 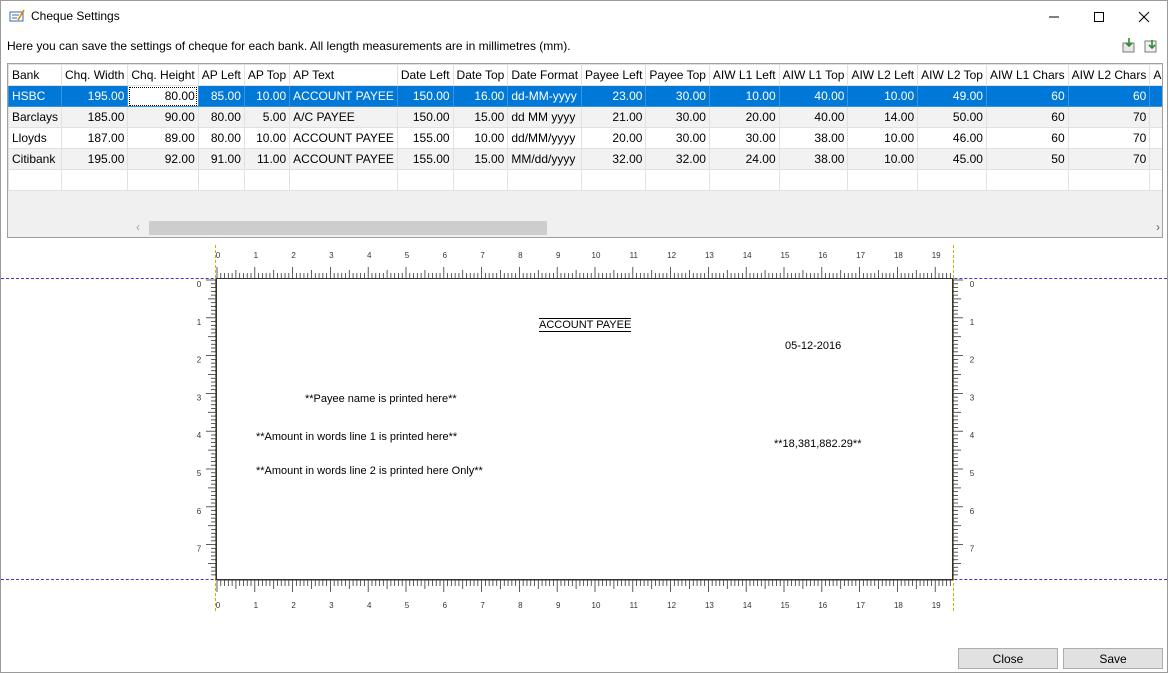 What do you see at coordinates (1027, 159) in the screenshot?
I see `table-cell: 50` at bounding box center [1027, 159].